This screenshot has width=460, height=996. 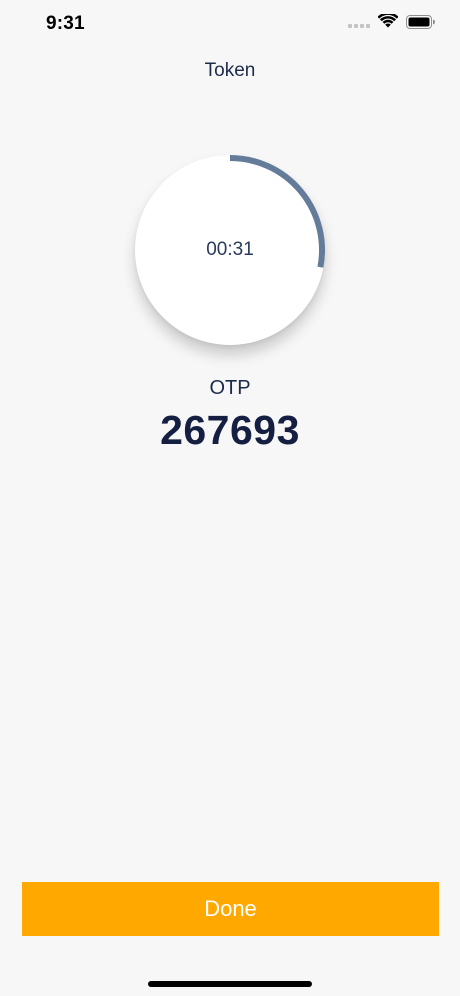 What do you see at coordinates (65, 23) in the screenshot?
I see `status-time: 9:31` at bounding box center [65, 23].